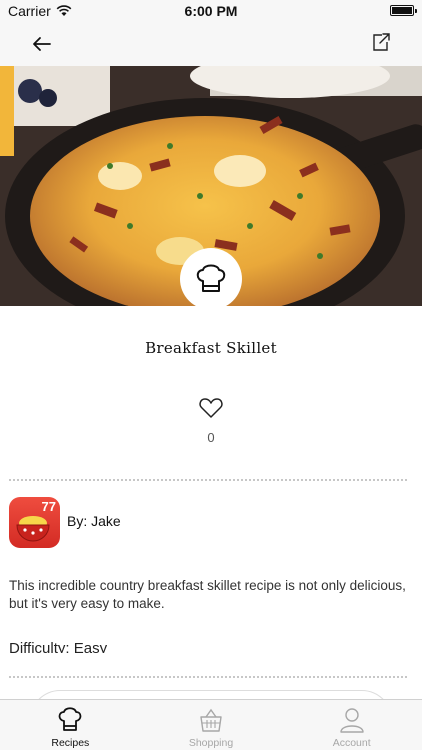 Image resolution: width=422 pixels, height=750 pixels. Describe the element at coordinates (381, 42) in the screenshot. I see `share-icon` at that location.